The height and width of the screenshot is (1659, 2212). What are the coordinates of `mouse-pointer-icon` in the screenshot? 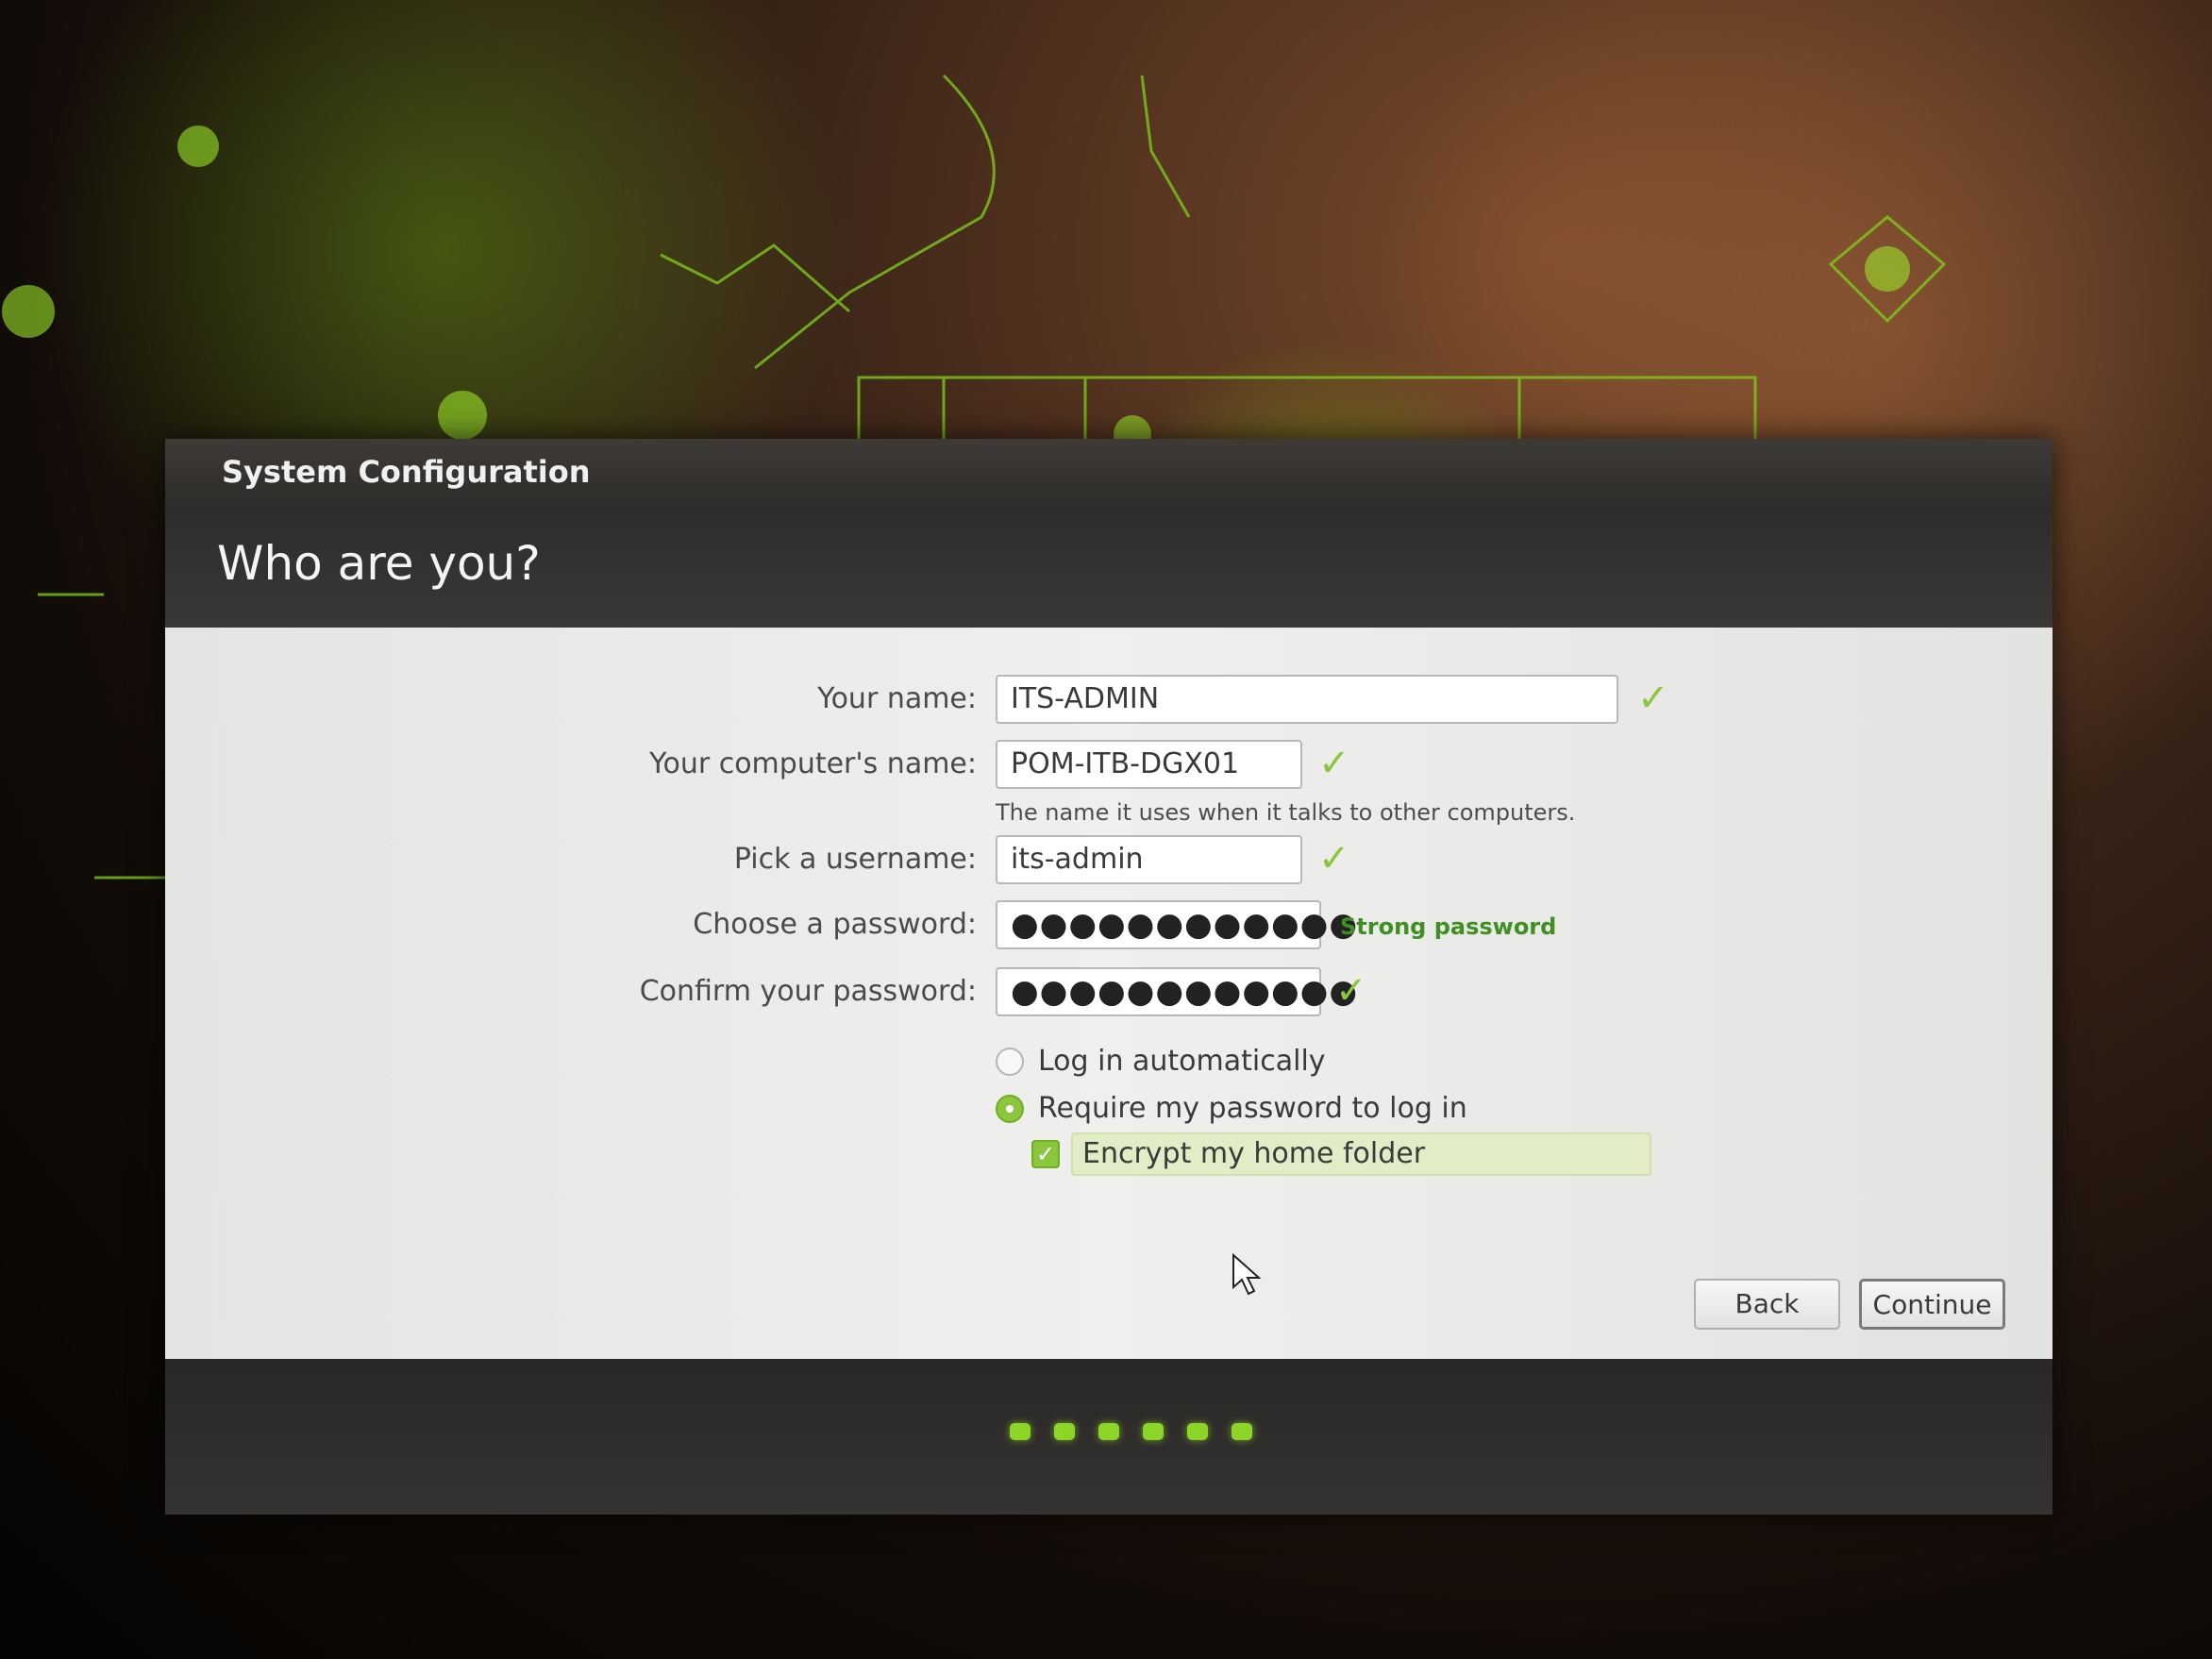 It's located at (1247, 1275).